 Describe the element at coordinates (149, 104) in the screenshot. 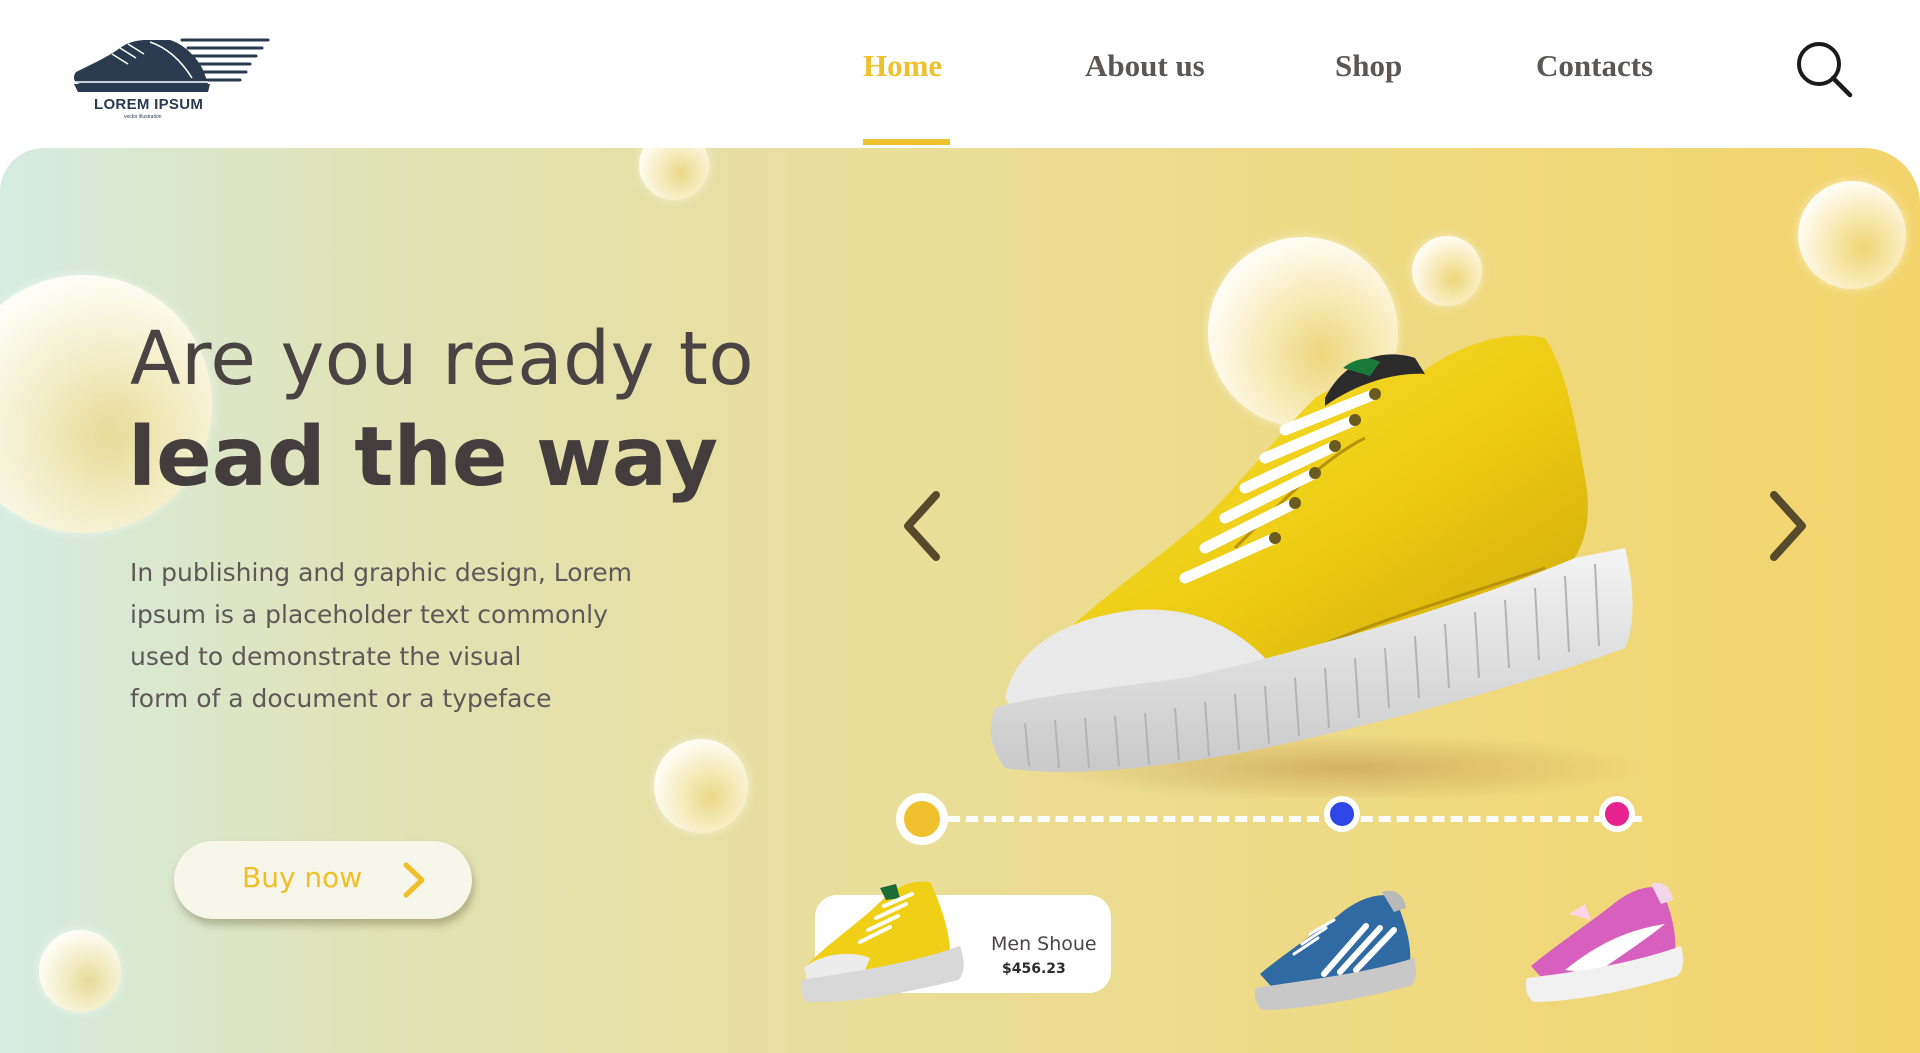

I see `brand-name: LOREM IPSUM` at that location.